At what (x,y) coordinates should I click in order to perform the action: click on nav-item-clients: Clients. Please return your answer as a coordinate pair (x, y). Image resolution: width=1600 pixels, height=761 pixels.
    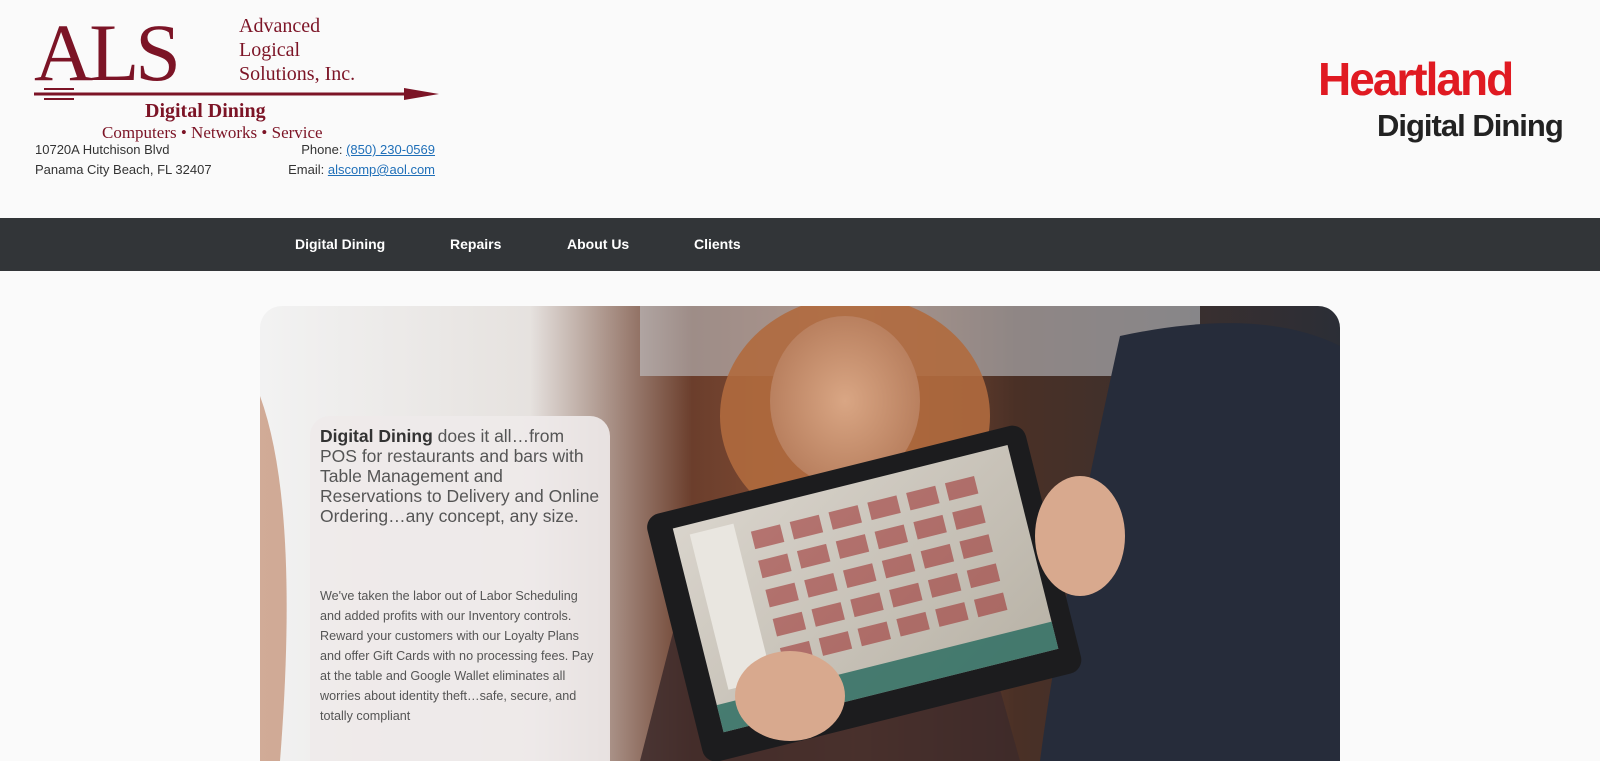
    Looking at the image, I should click on (717, 244).